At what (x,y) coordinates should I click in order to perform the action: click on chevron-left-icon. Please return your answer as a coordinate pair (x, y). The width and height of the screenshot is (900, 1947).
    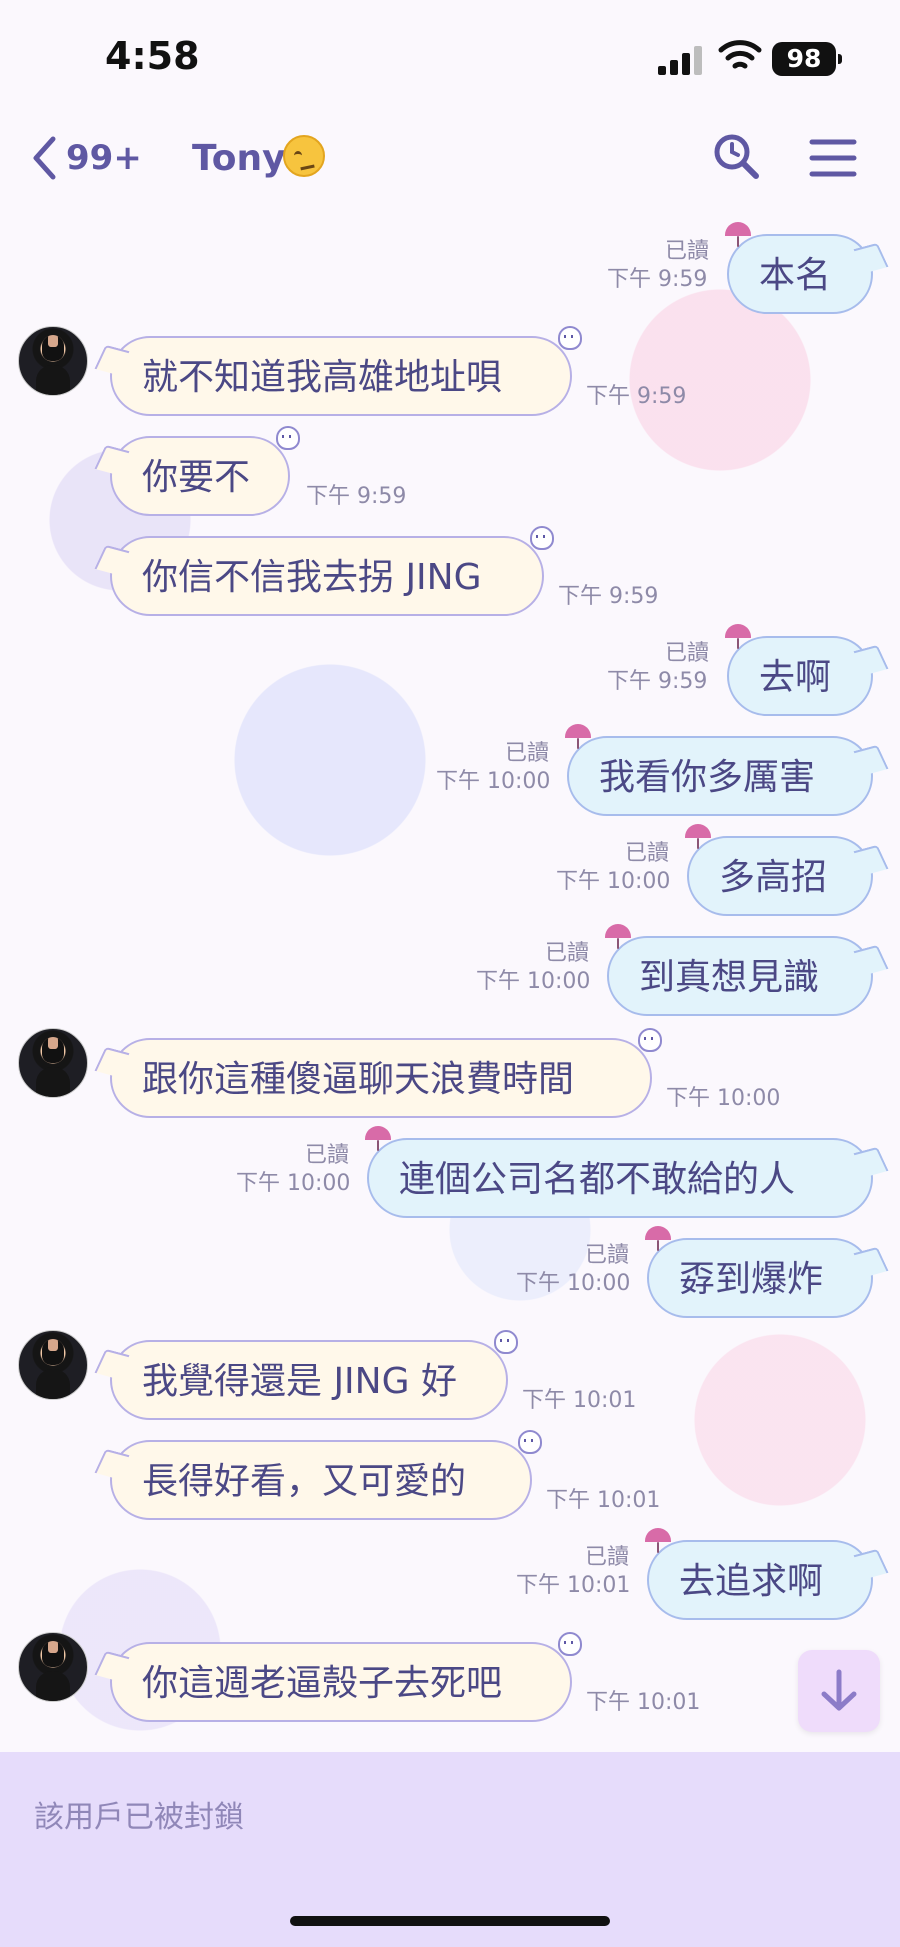
    Looking at the image, I should click on (44, 158).